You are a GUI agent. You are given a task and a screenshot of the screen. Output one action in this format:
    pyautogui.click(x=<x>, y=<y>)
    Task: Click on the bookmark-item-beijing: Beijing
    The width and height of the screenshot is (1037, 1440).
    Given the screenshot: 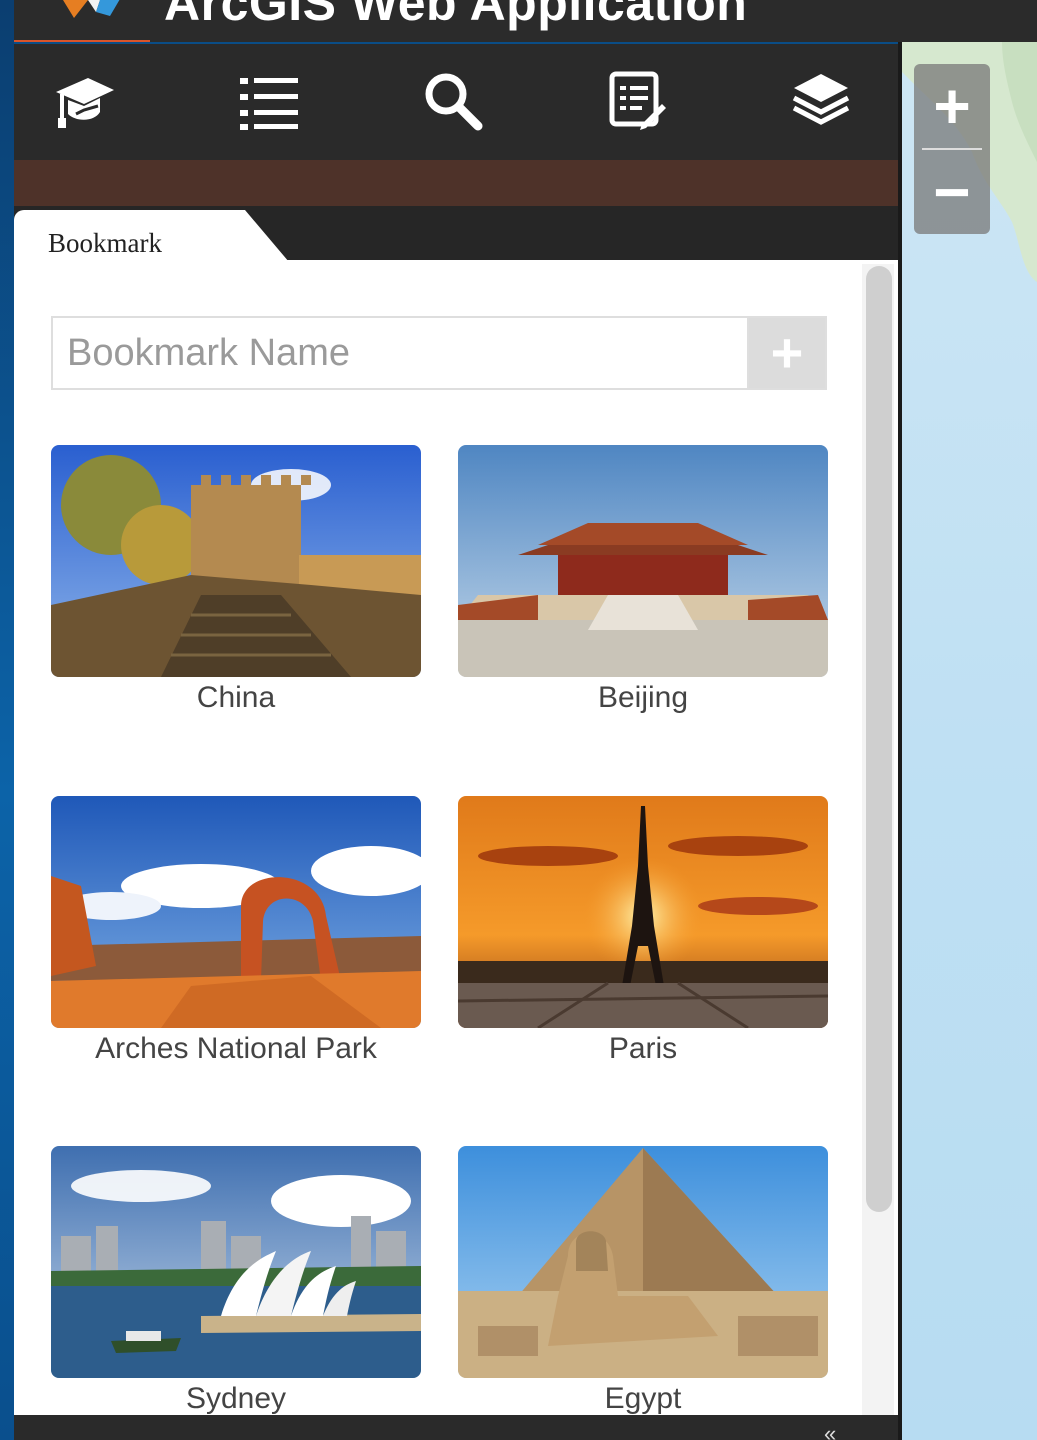 What is the action you would take?
    pyautogui.click(x=643, y=595)
    